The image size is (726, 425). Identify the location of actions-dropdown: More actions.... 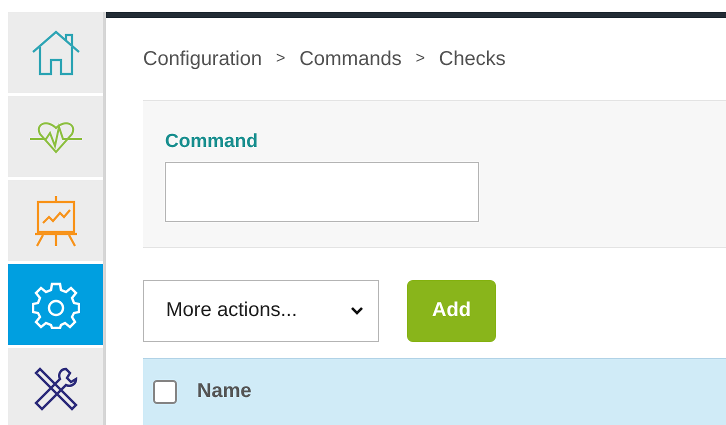
(261, 311).